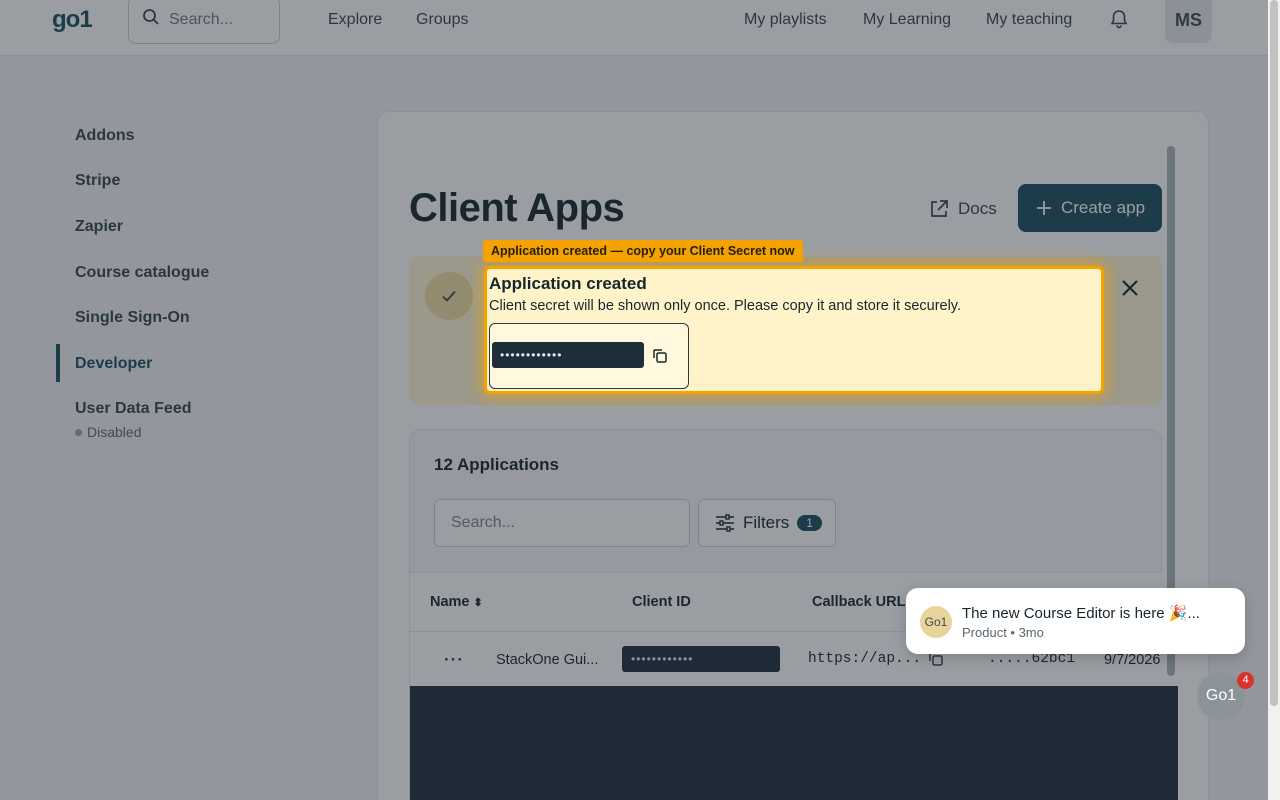 The width and height of the screenshot is (1280, 800). Describe the element at coordinates (456, 602) in the screenshot. I see `column-header-name: Name ⬍` at that location.